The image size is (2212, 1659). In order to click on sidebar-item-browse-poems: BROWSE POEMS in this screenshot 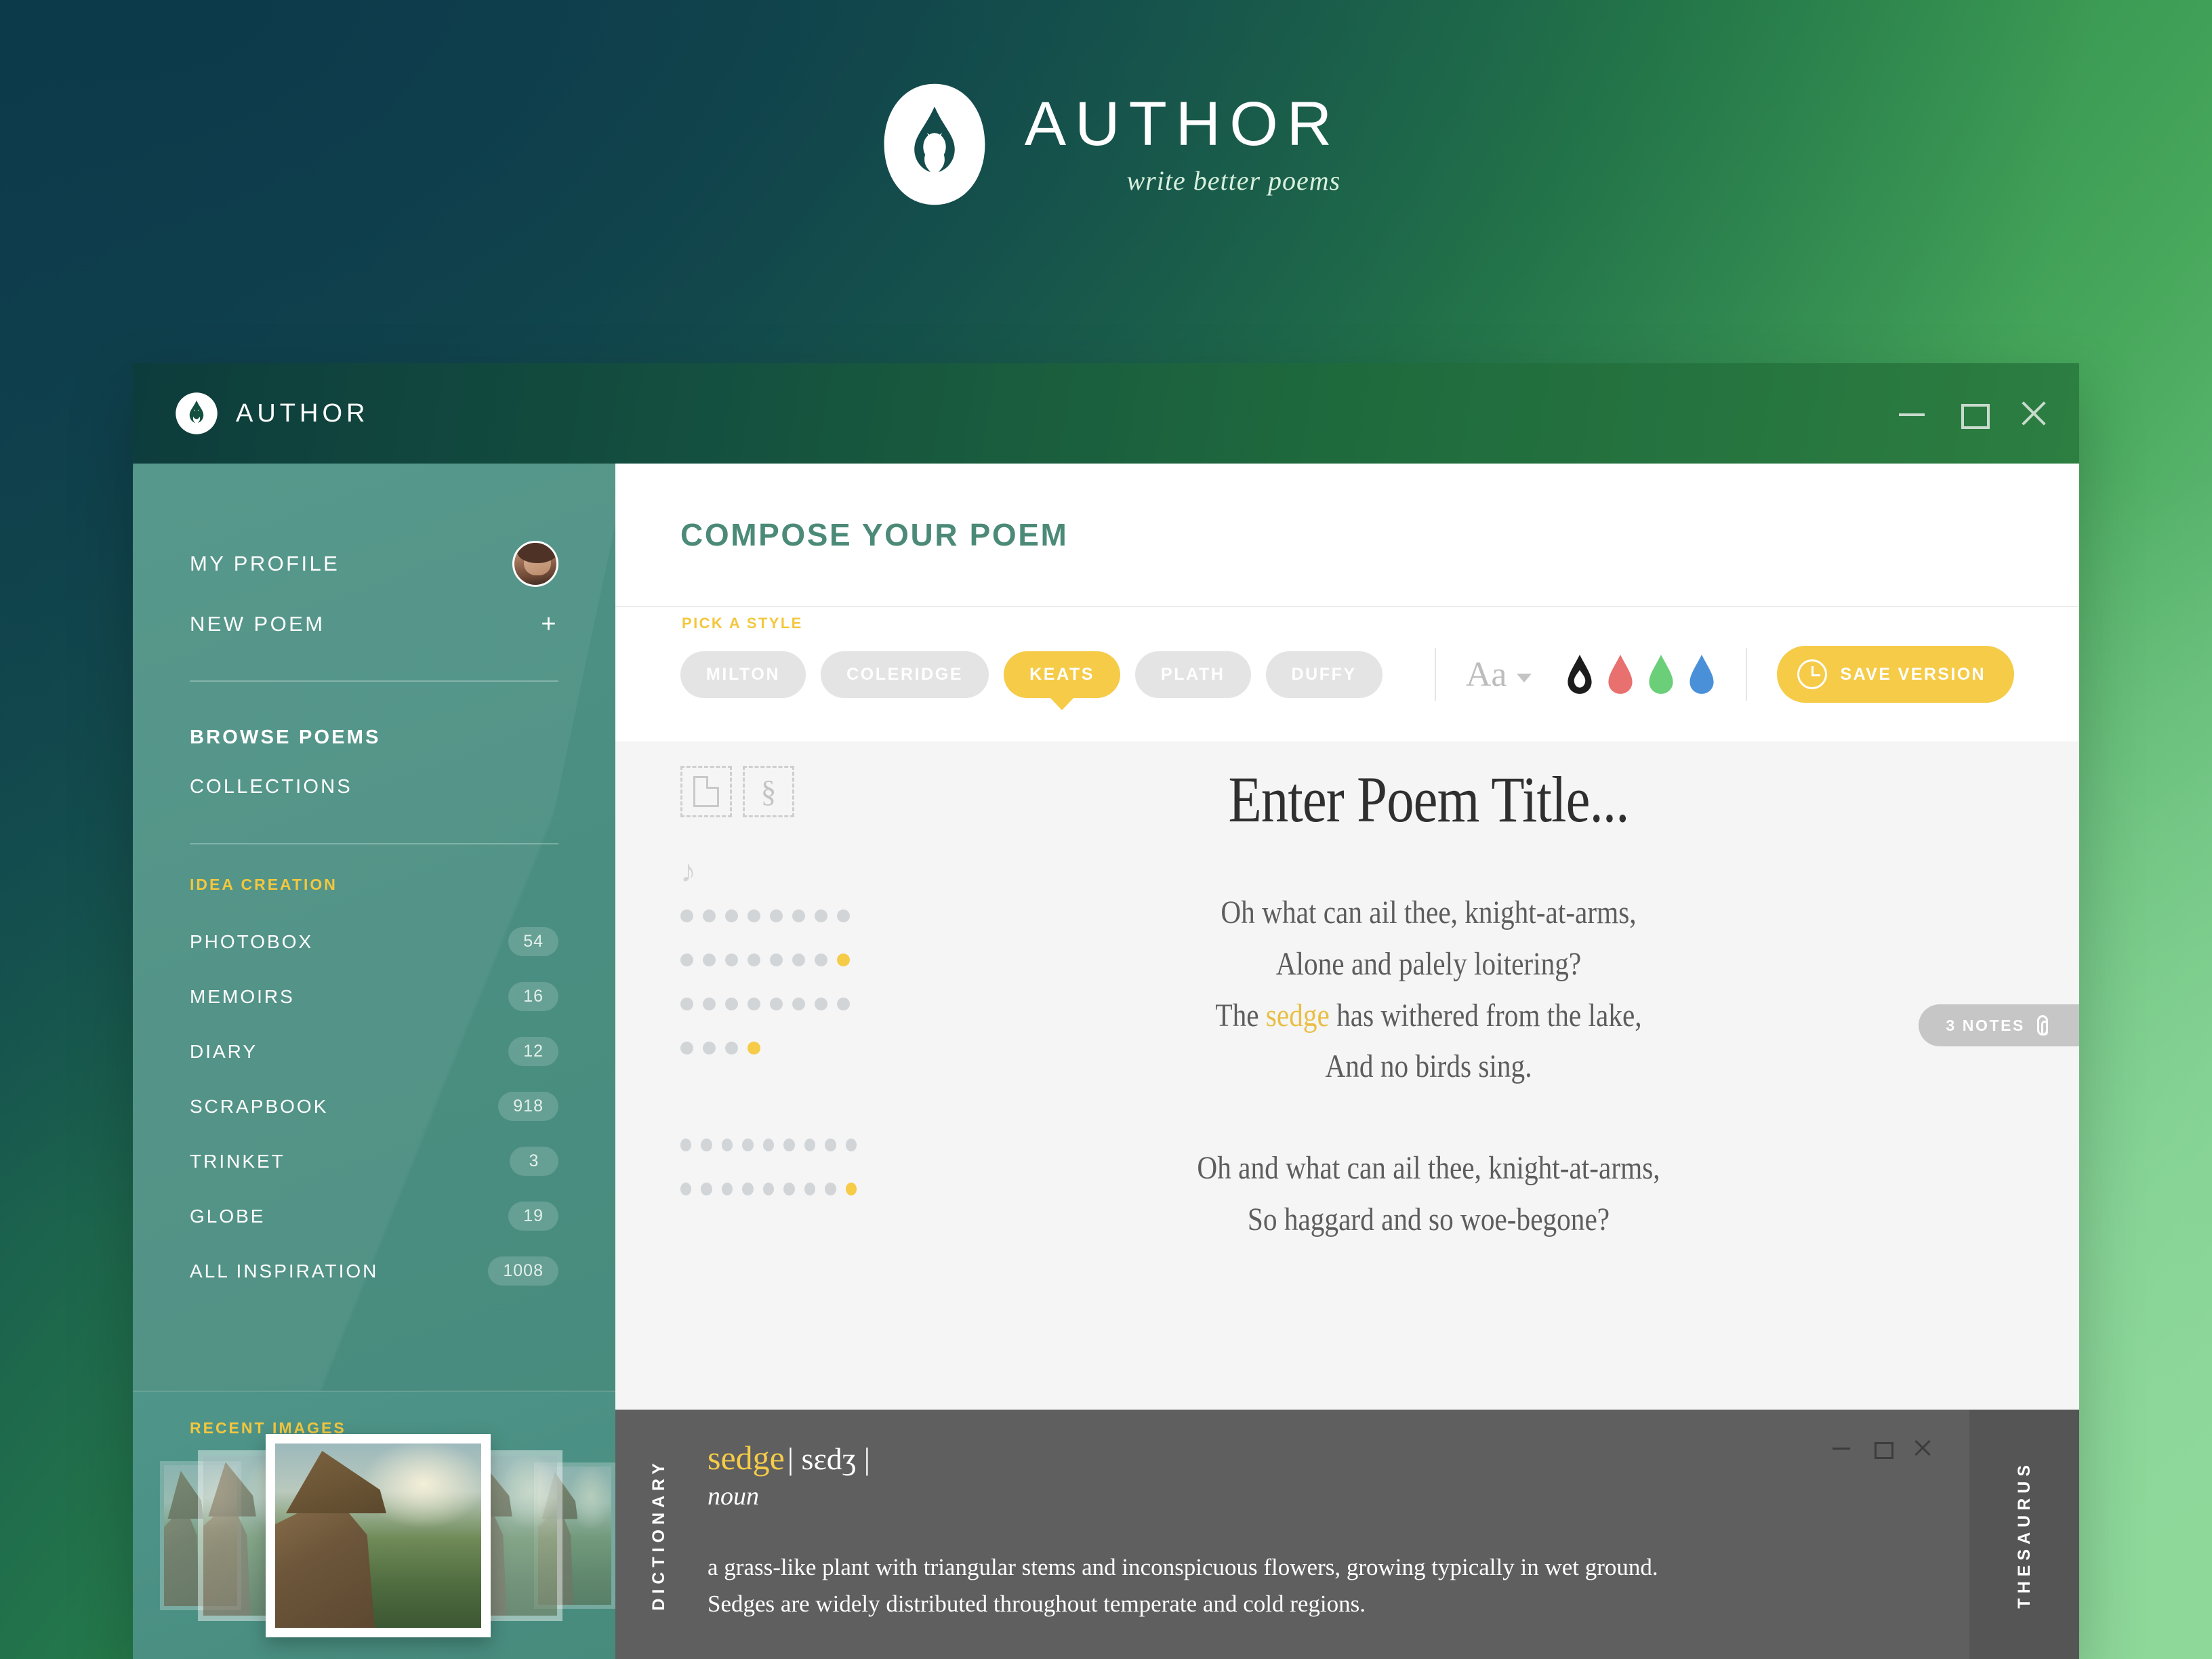, I will do `click(374, 737)`.